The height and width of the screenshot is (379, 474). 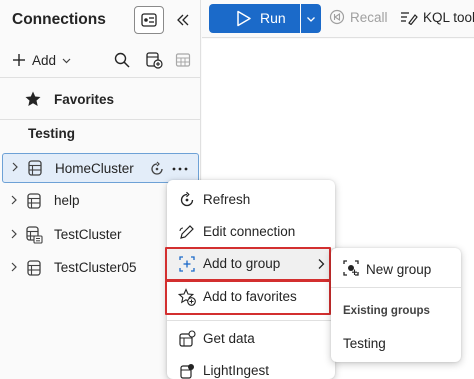 I want to click on kql-tools-button: KQL tool, so click(x=437, y=17).